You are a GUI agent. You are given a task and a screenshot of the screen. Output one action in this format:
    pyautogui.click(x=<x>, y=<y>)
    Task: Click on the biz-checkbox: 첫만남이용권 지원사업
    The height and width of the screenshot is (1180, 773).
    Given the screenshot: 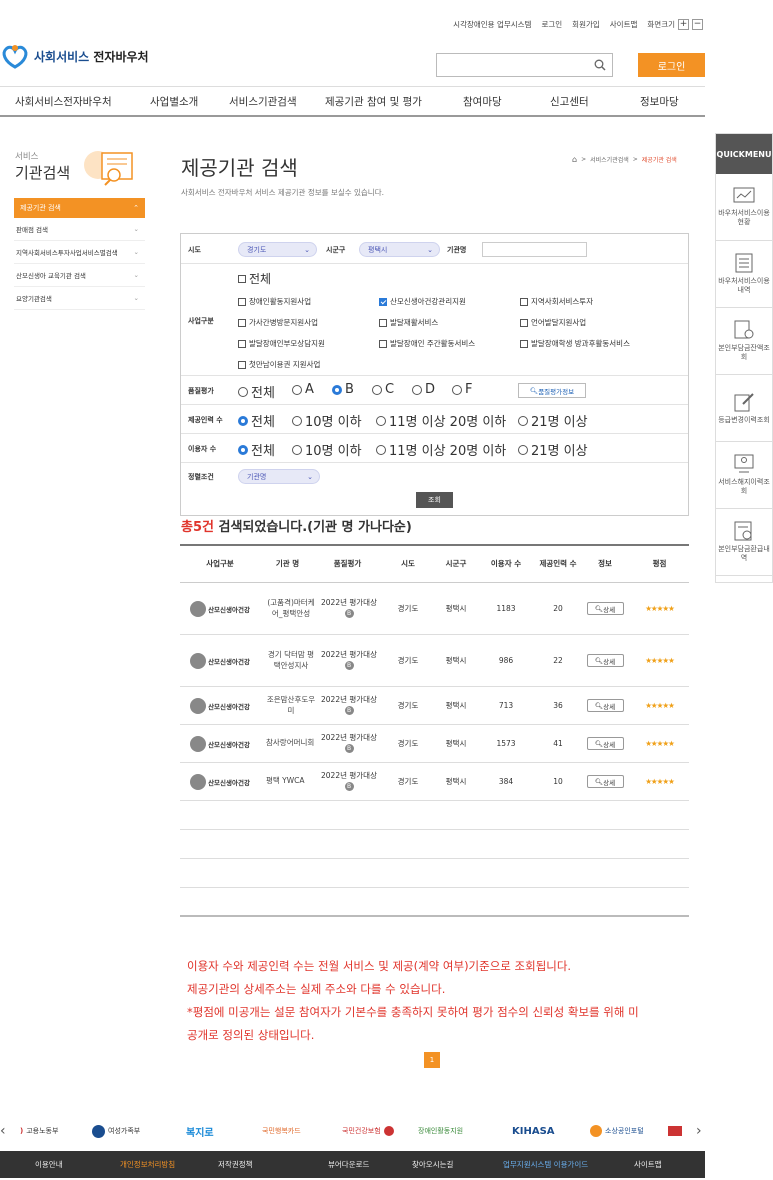 What is the action you would take?
    pyautogui.click(x=279, y=364)
    